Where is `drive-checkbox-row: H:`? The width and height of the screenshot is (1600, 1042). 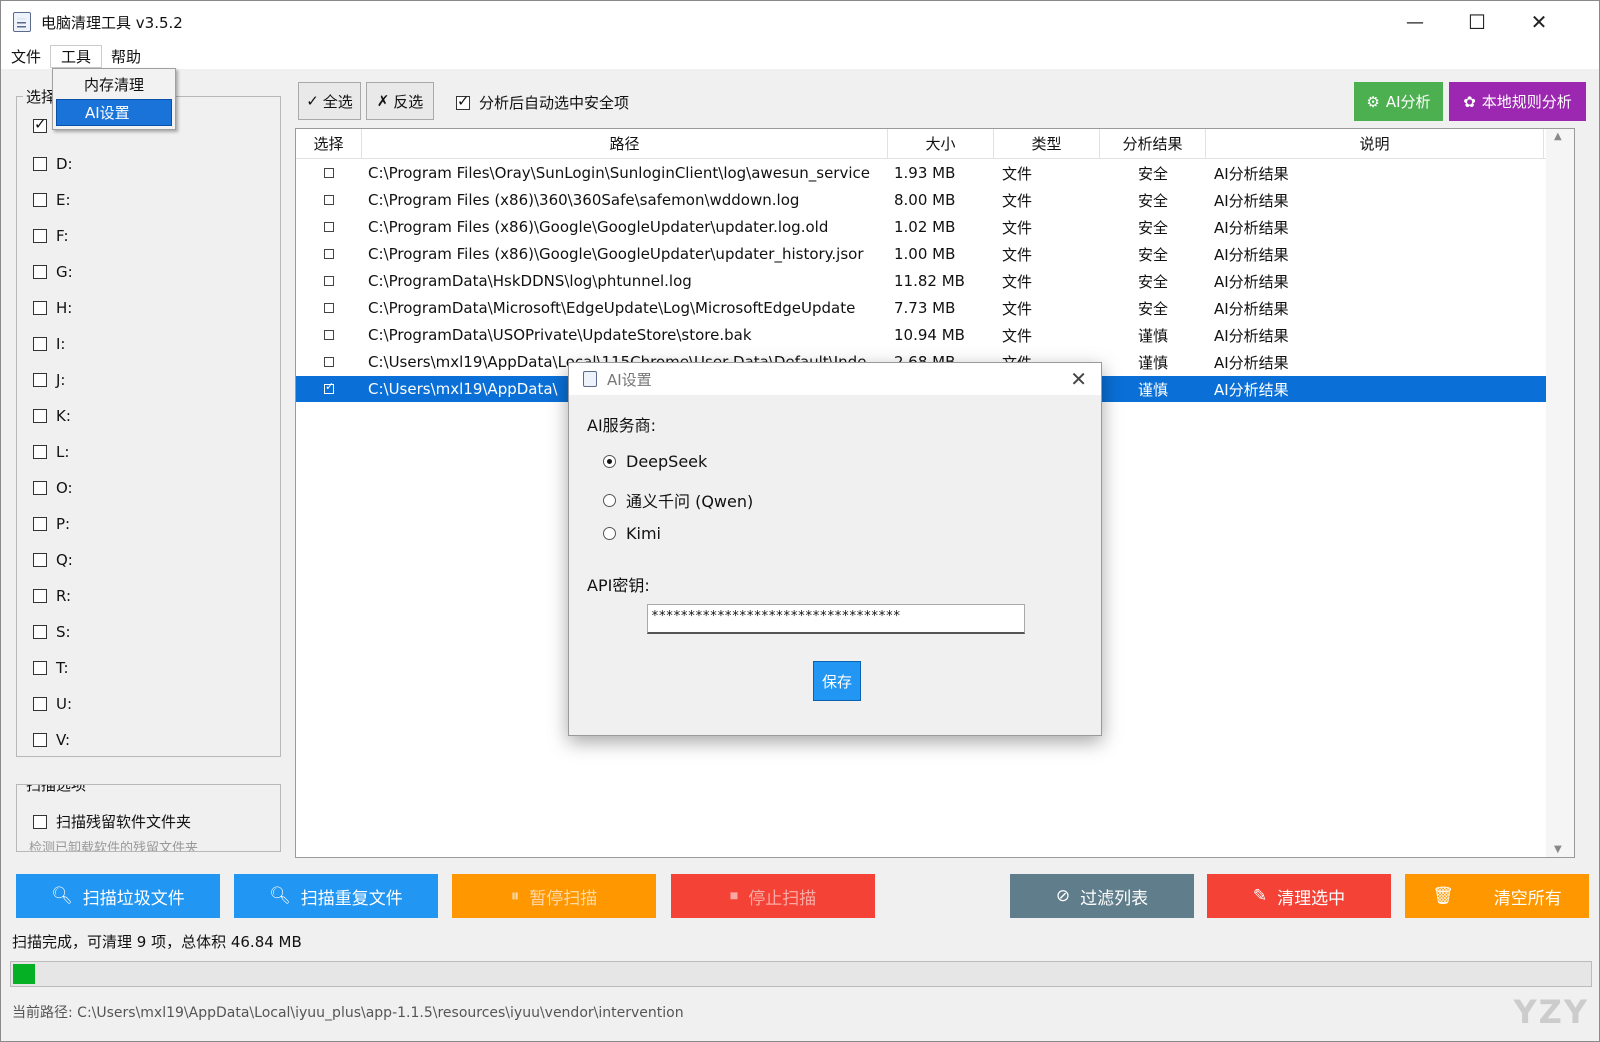
drive-checkbox-row: H: is located at coordinates (52, 308).